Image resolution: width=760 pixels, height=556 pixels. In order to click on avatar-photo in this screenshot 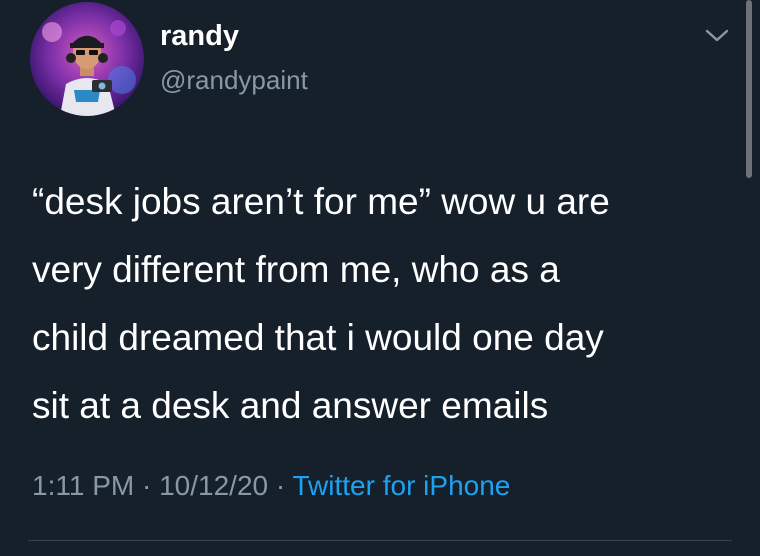, I will do `click(87, 59)`.